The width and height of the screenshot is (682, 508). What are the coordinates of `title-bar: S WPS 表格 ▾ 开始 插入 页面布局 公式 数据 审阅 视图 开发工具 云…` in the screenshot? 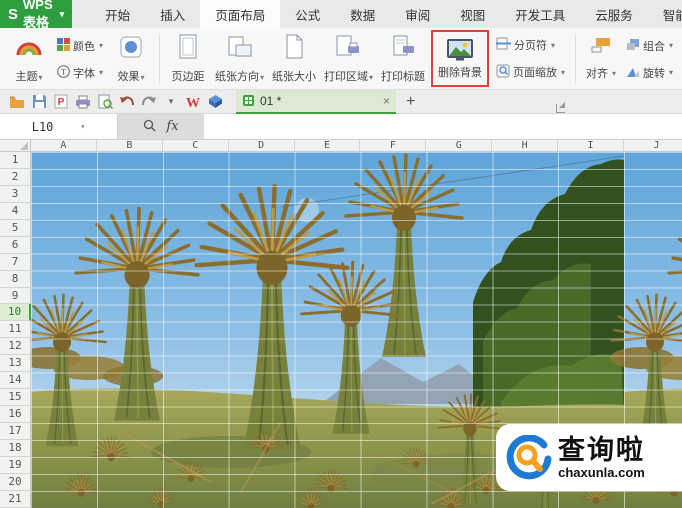 It's located at (341, 15).